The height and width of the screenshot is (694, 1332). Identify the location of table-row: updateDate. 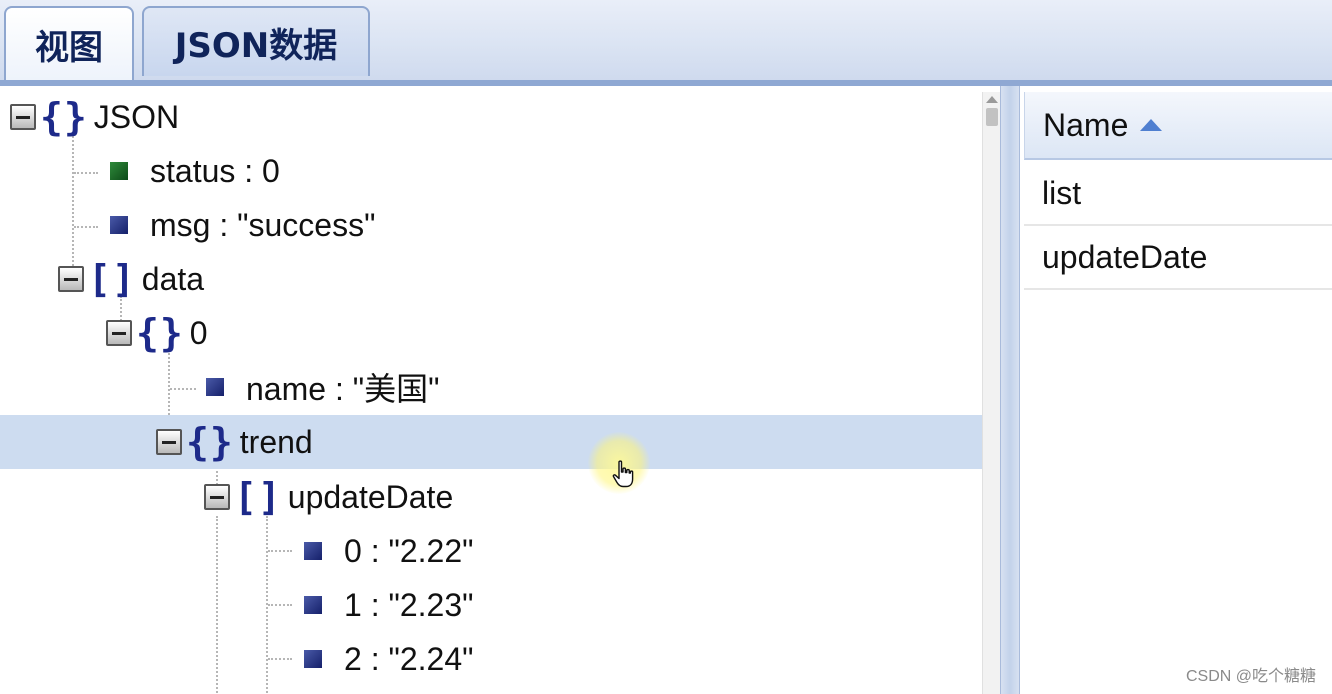
(1178, 258).